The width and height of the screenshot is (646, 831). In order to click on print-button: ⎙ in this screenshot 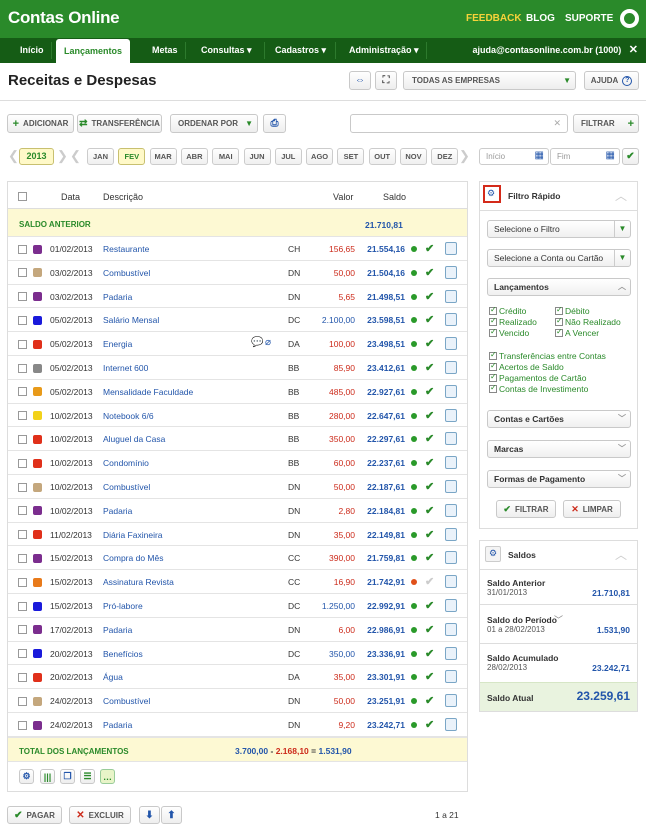, I will do `click(274, 123)`.